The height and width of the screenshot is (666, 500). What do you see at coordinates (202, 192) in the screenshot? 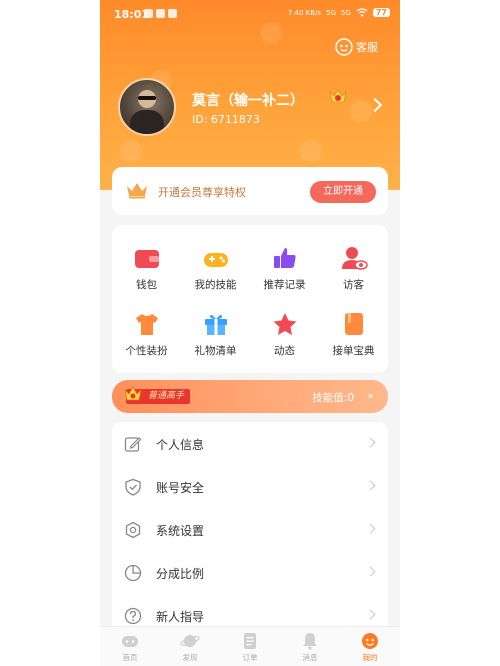
I see `vip-text: 开通会员尊享特权` at bounding box center [202, 192].